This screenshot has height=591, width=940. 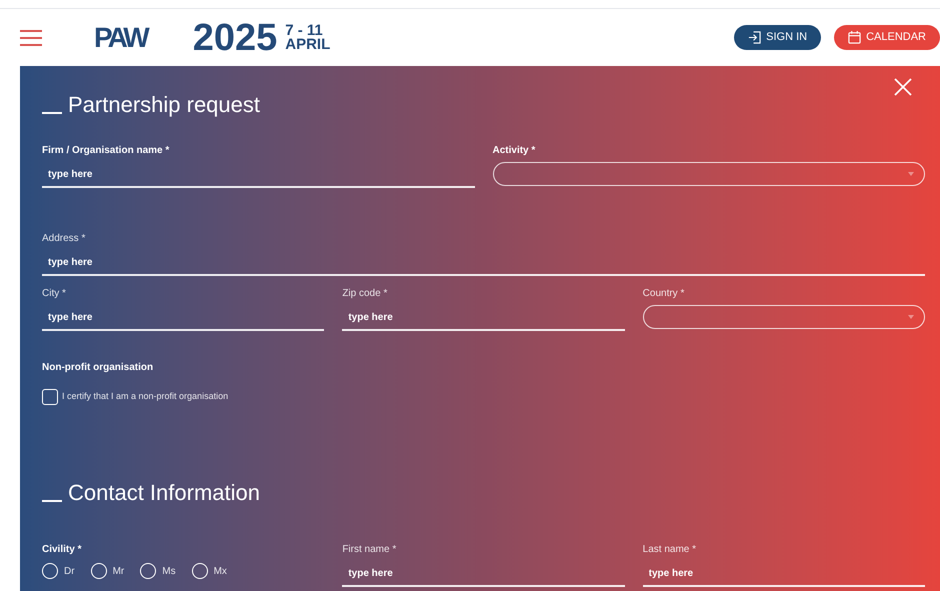 What do you see at coordinates (220, 571) in the screenshot?
I see `radio-label: Mx` at bounding box center [220, 571].